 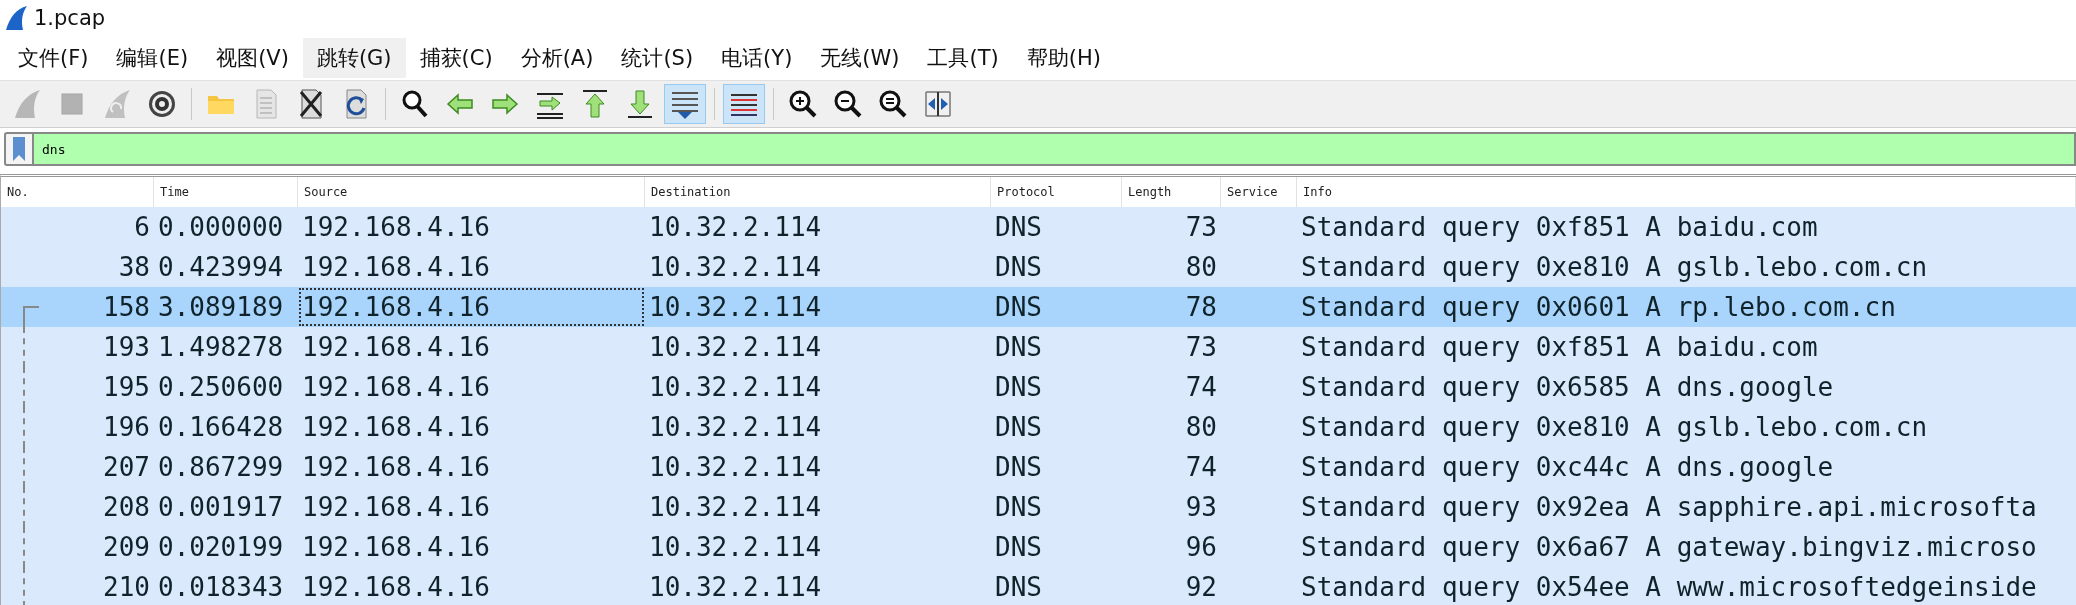 I want to click on packet-row: 193 1.498278 192.168.4.16 10.32.2.114 DNS 73 Standard query 0xf851 A baidu.com, so click(x=1038, y=347).